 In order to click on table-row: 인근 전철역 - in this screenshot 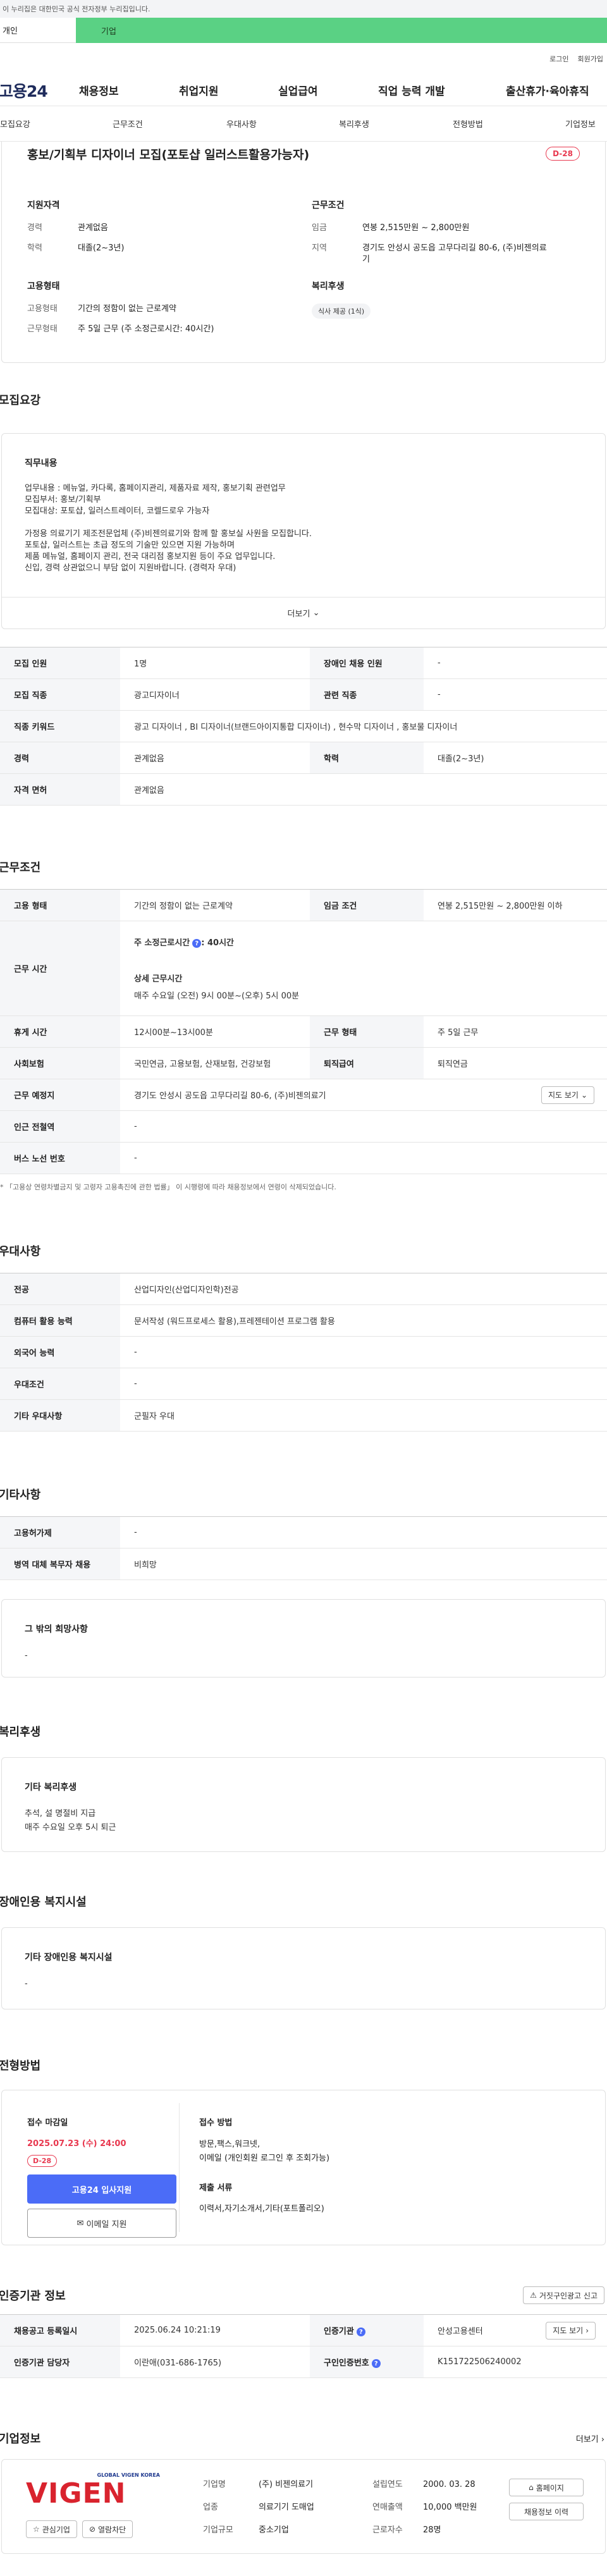, I will do `click(303, 1126)`.